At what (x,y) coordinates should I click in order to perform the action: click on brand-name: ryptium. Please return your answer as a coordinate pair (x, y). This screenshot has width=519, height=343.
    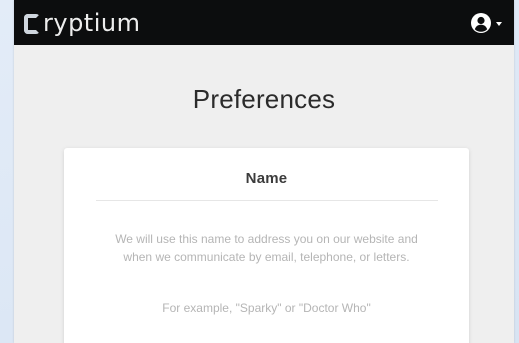
    Looking at the image, I should click on (92, 22).